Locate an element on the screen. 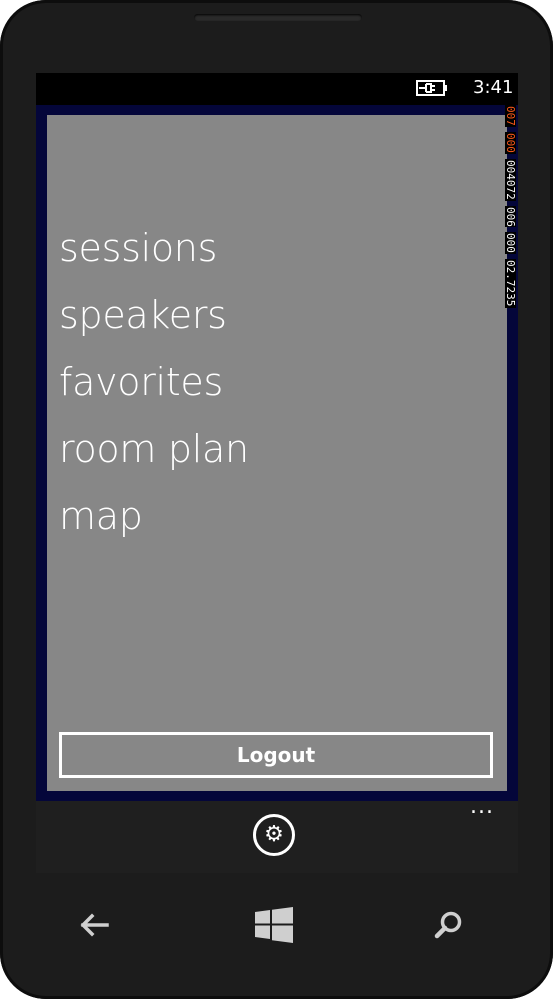  menu-item-room-plan: room plan is located at coordinates (154, 456).